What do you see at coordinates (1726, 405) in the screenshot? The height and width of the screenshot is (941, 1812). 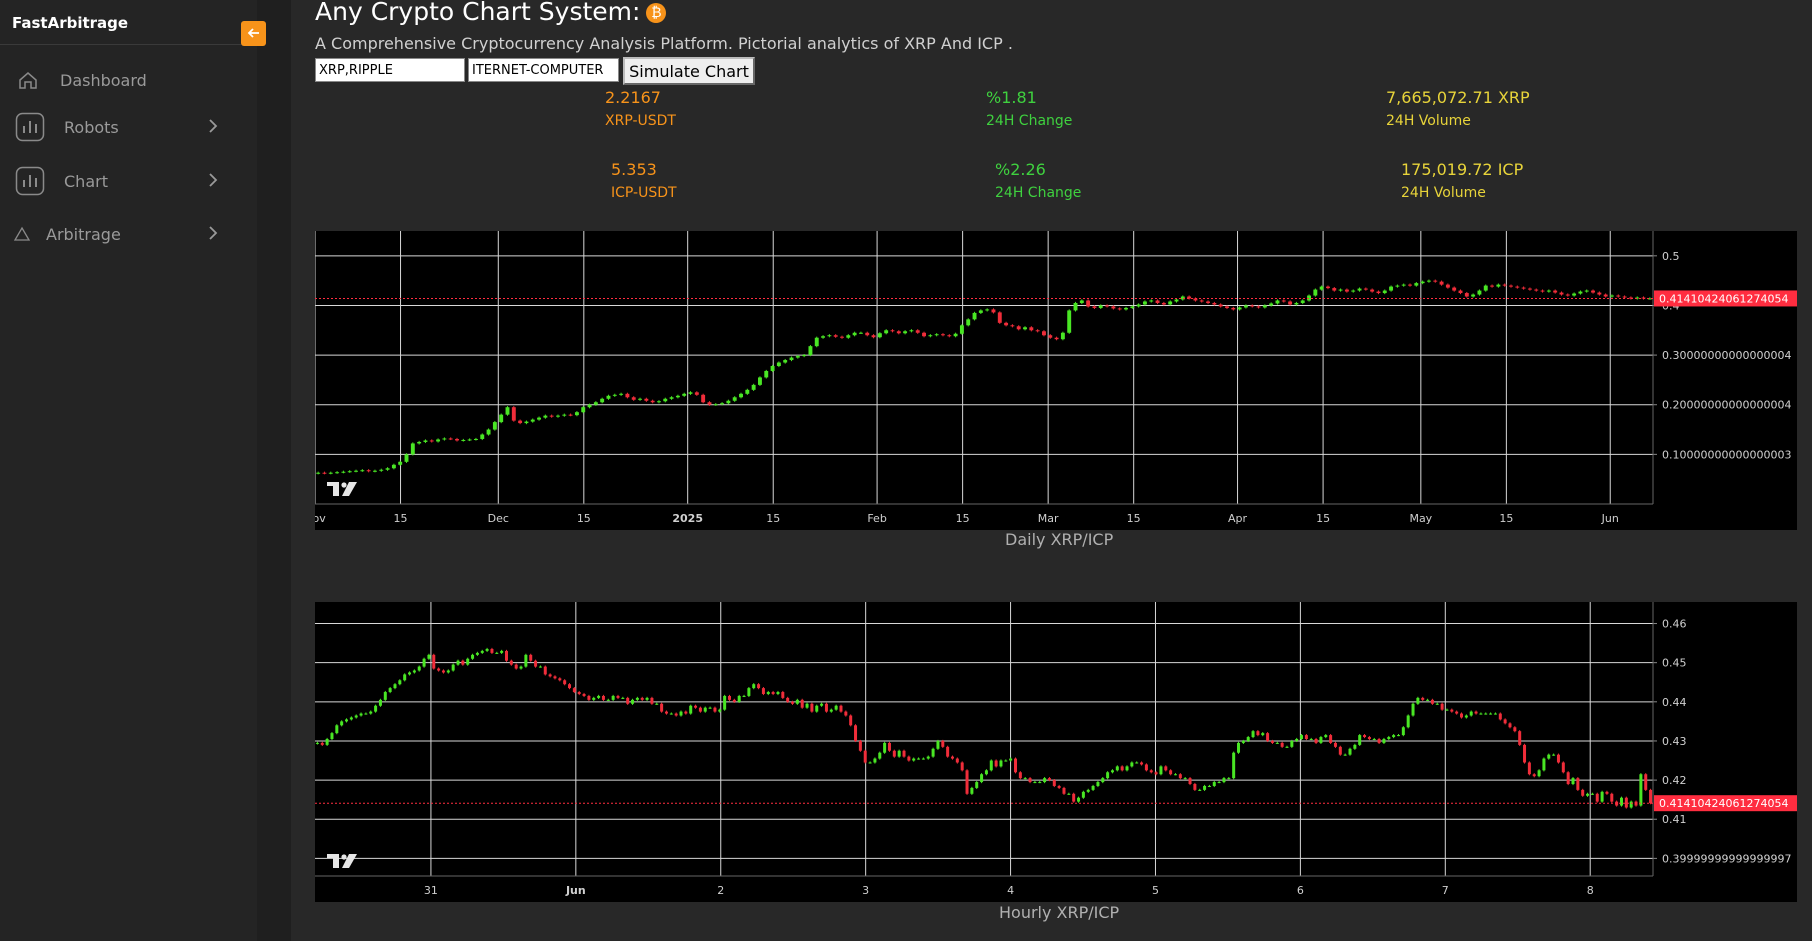 I see `y-tick-label: 0.20000000000000004` at bounding box center [1726, 405].